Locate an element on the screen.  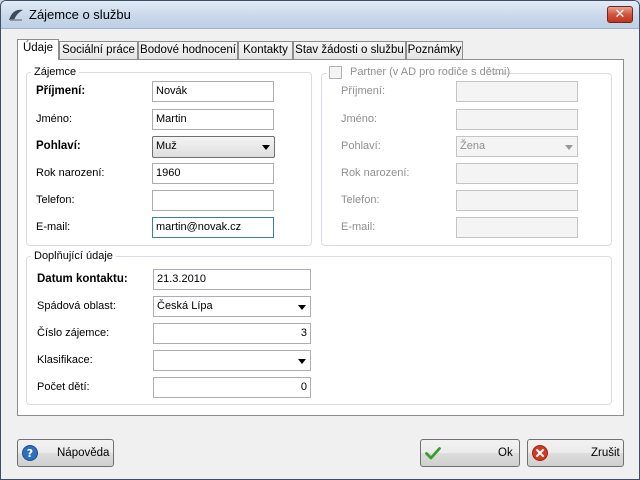
tab-label: Kontakty is located at coordinates (265, 50).